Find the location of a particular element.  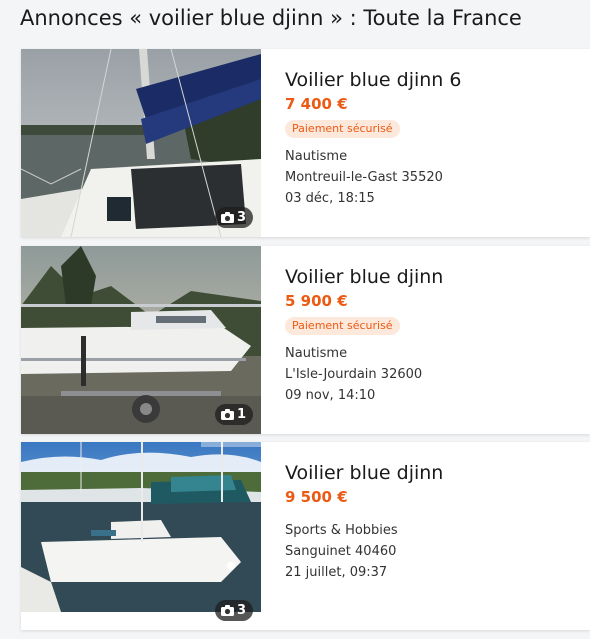

listing-date: 09 nov, 14:10 is located at coordinates (330, 395).